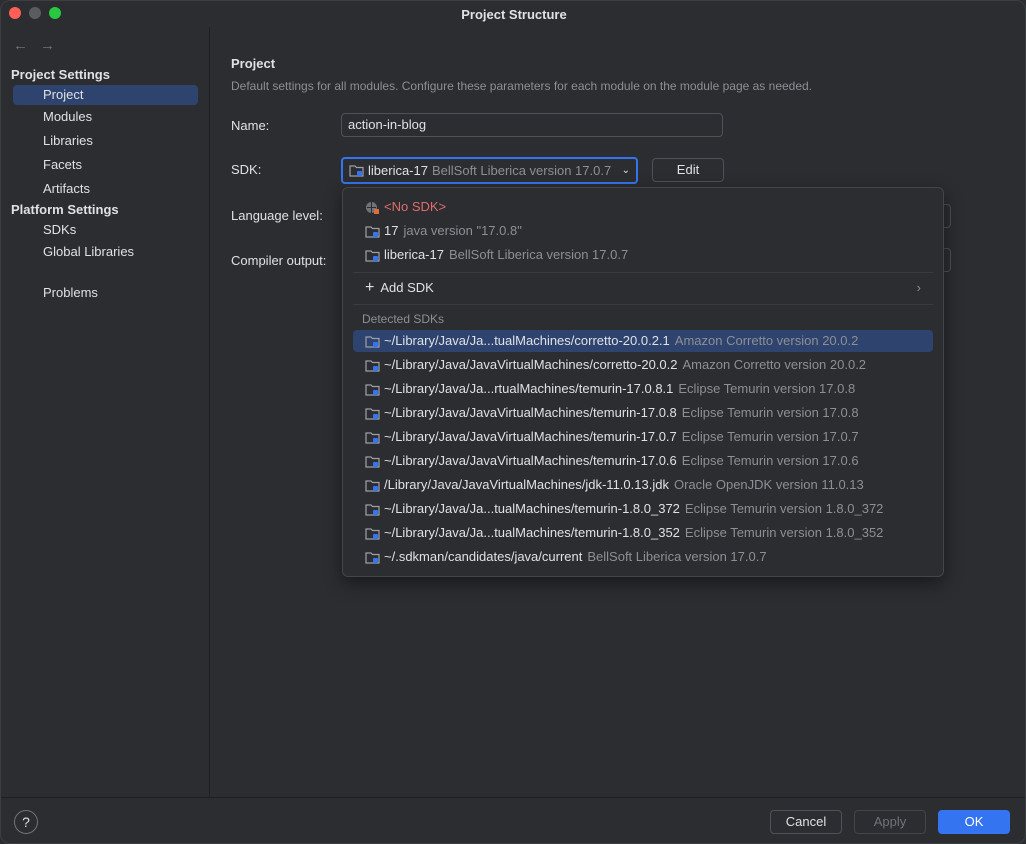  Describe the element at coordinates (625, 170) in the screenshot. I see `chevron-down-icon: ⌄` at that location.